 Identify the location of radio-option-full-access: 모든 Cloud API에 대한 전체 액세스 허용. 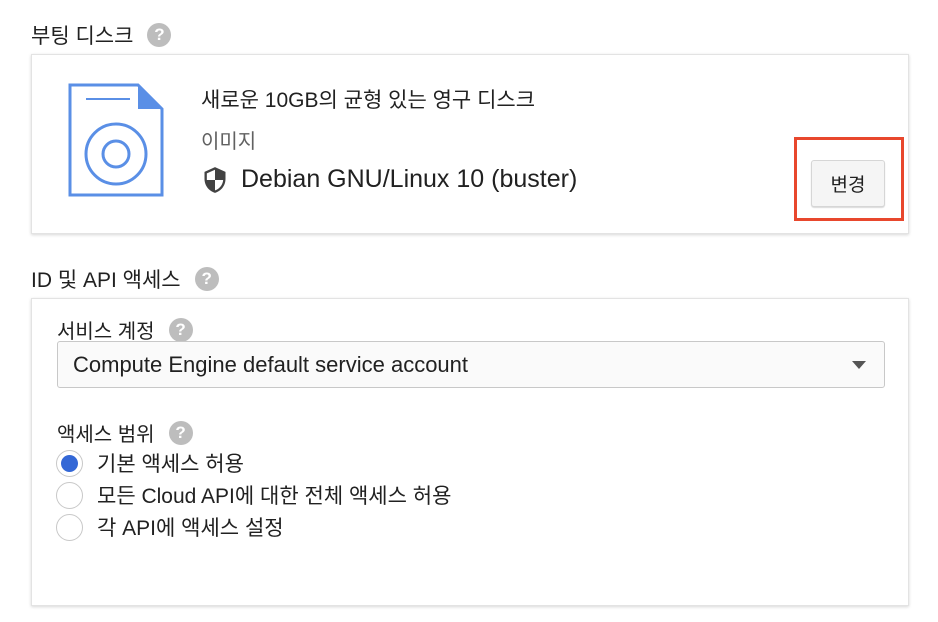
(253, 495).